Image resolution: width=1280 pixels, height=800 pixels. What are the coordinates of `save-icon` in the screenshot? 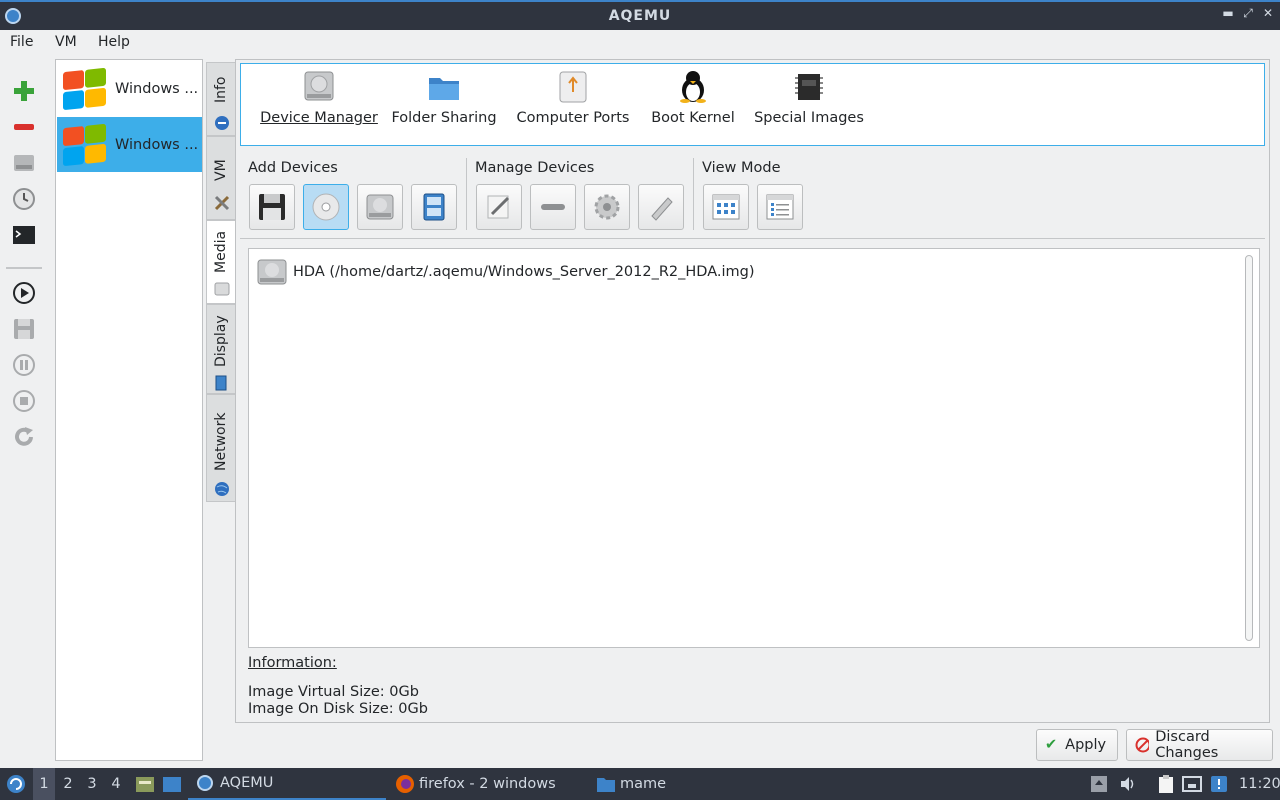 It's located at (24, 329).